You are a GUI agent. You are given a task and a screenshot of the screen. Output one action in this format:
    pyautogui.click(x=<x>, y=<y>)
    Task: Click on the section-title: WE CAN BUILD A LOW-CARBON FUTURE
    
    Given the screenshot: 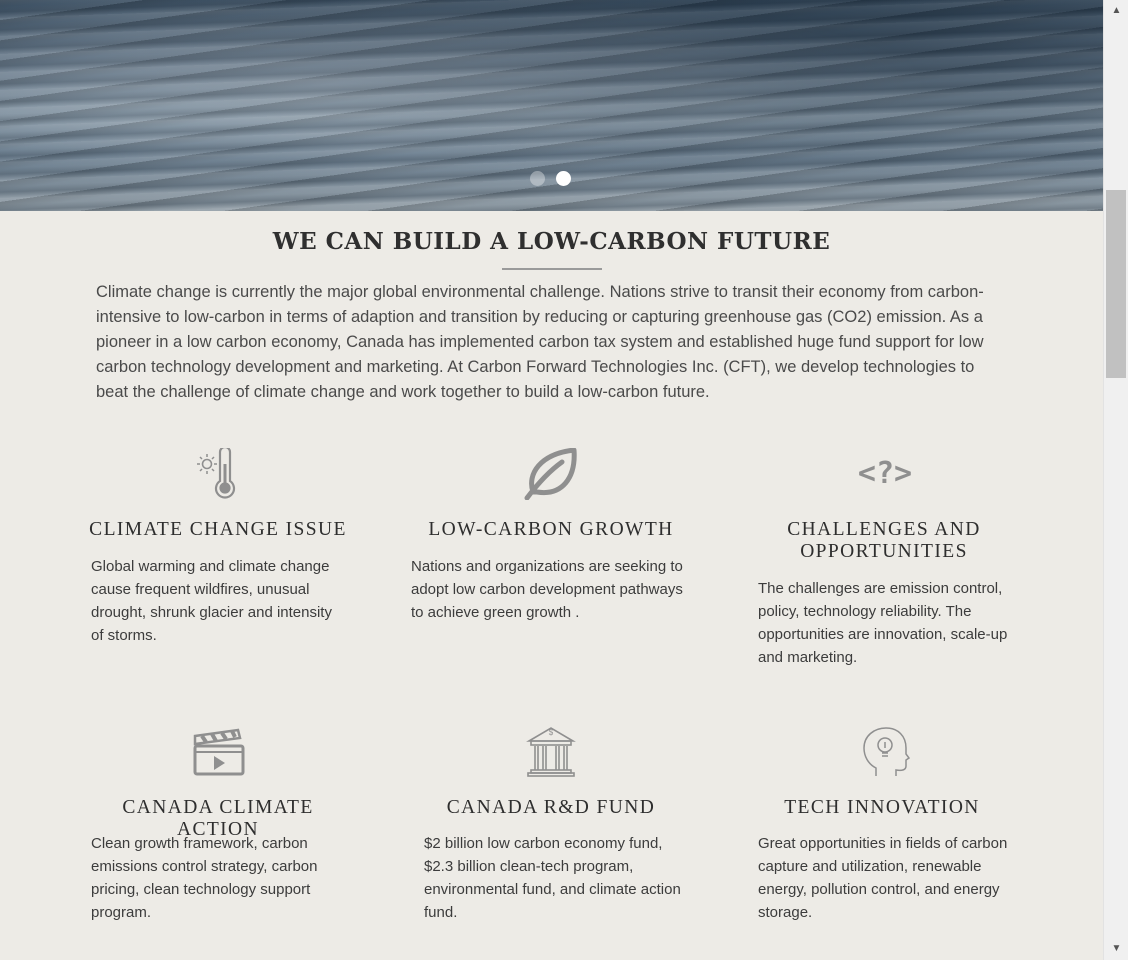 What is the action you would take?
    pyautogui.click(x=551, y=241)
    